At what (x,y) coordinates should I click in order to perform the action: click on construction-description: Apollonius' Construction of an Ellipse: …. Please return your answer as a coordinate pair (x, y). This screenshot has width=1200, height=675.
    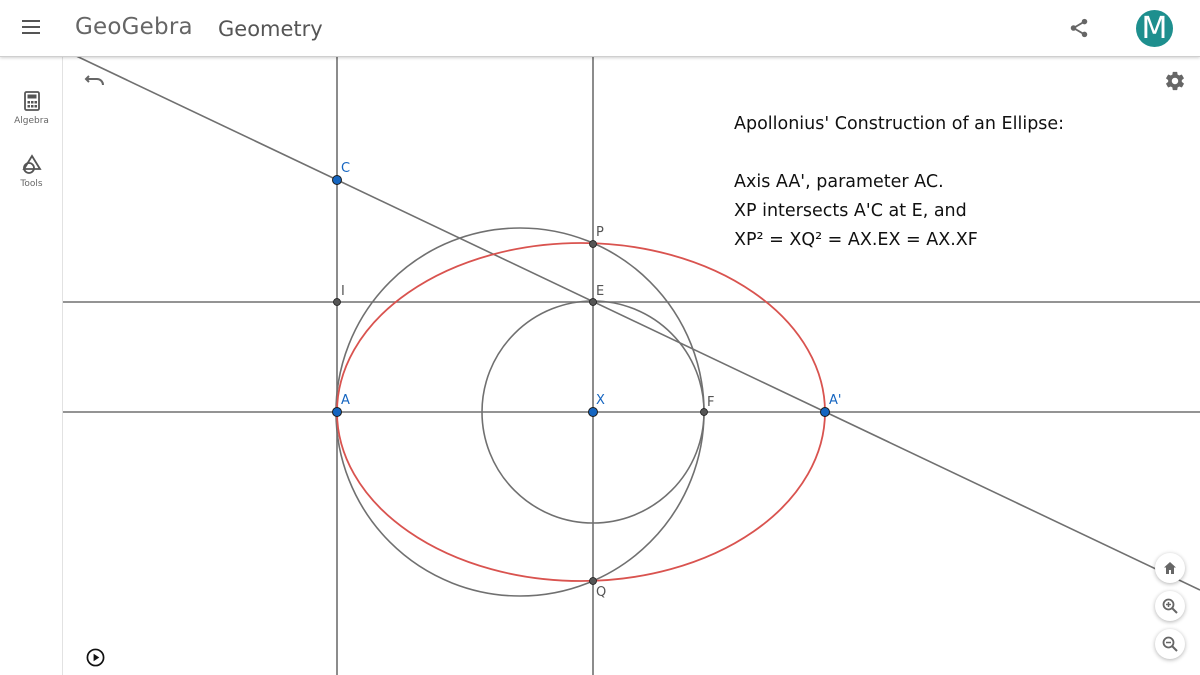
    Looking at the image, I should click on (899, 182).